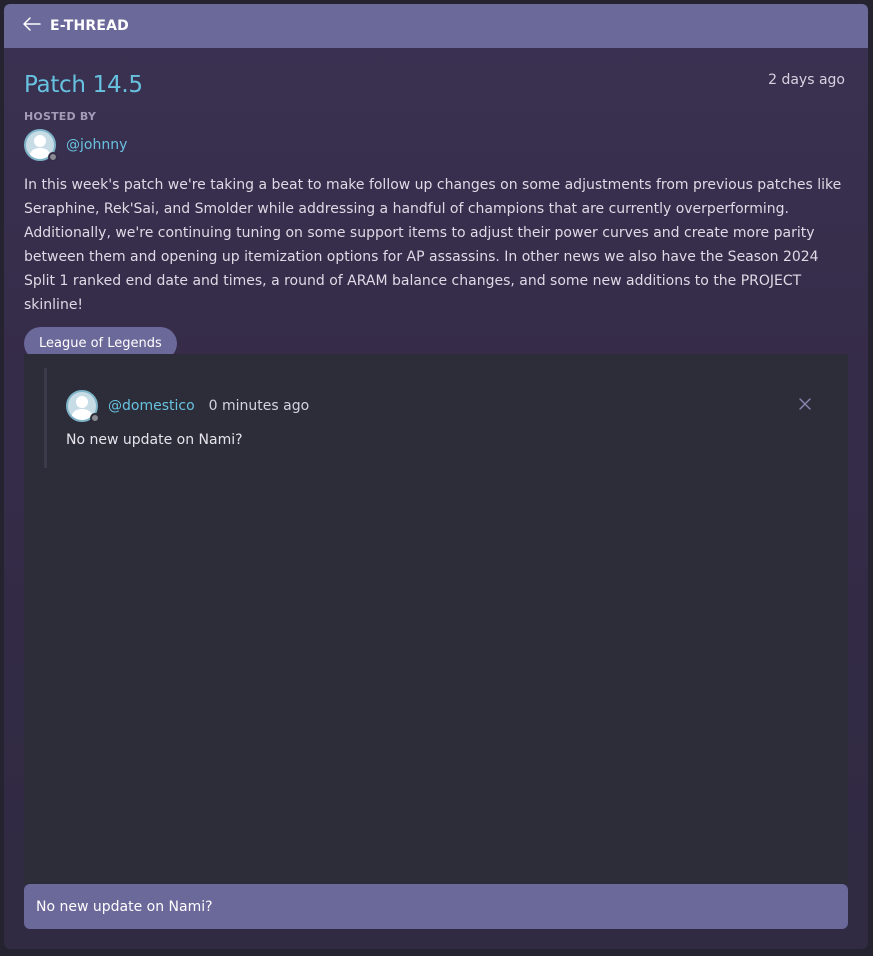 Image resolution: width=873 pixels, height=956 pixels. Describe the element at coordinates (32, 24) in the screenshot. I see `arrow-left-icon` at that location.